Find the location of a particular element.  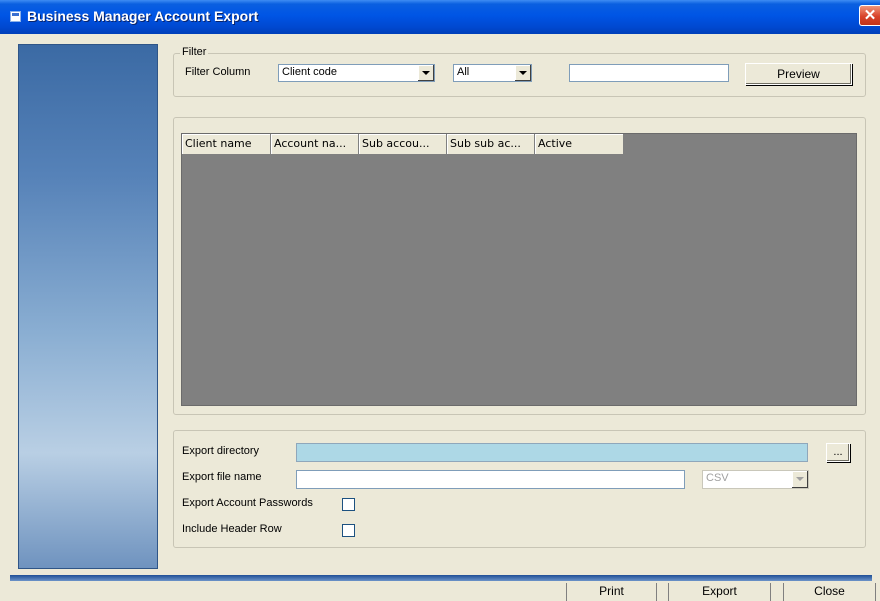

export-format-value: CSV is located at coordinates (717, 478).